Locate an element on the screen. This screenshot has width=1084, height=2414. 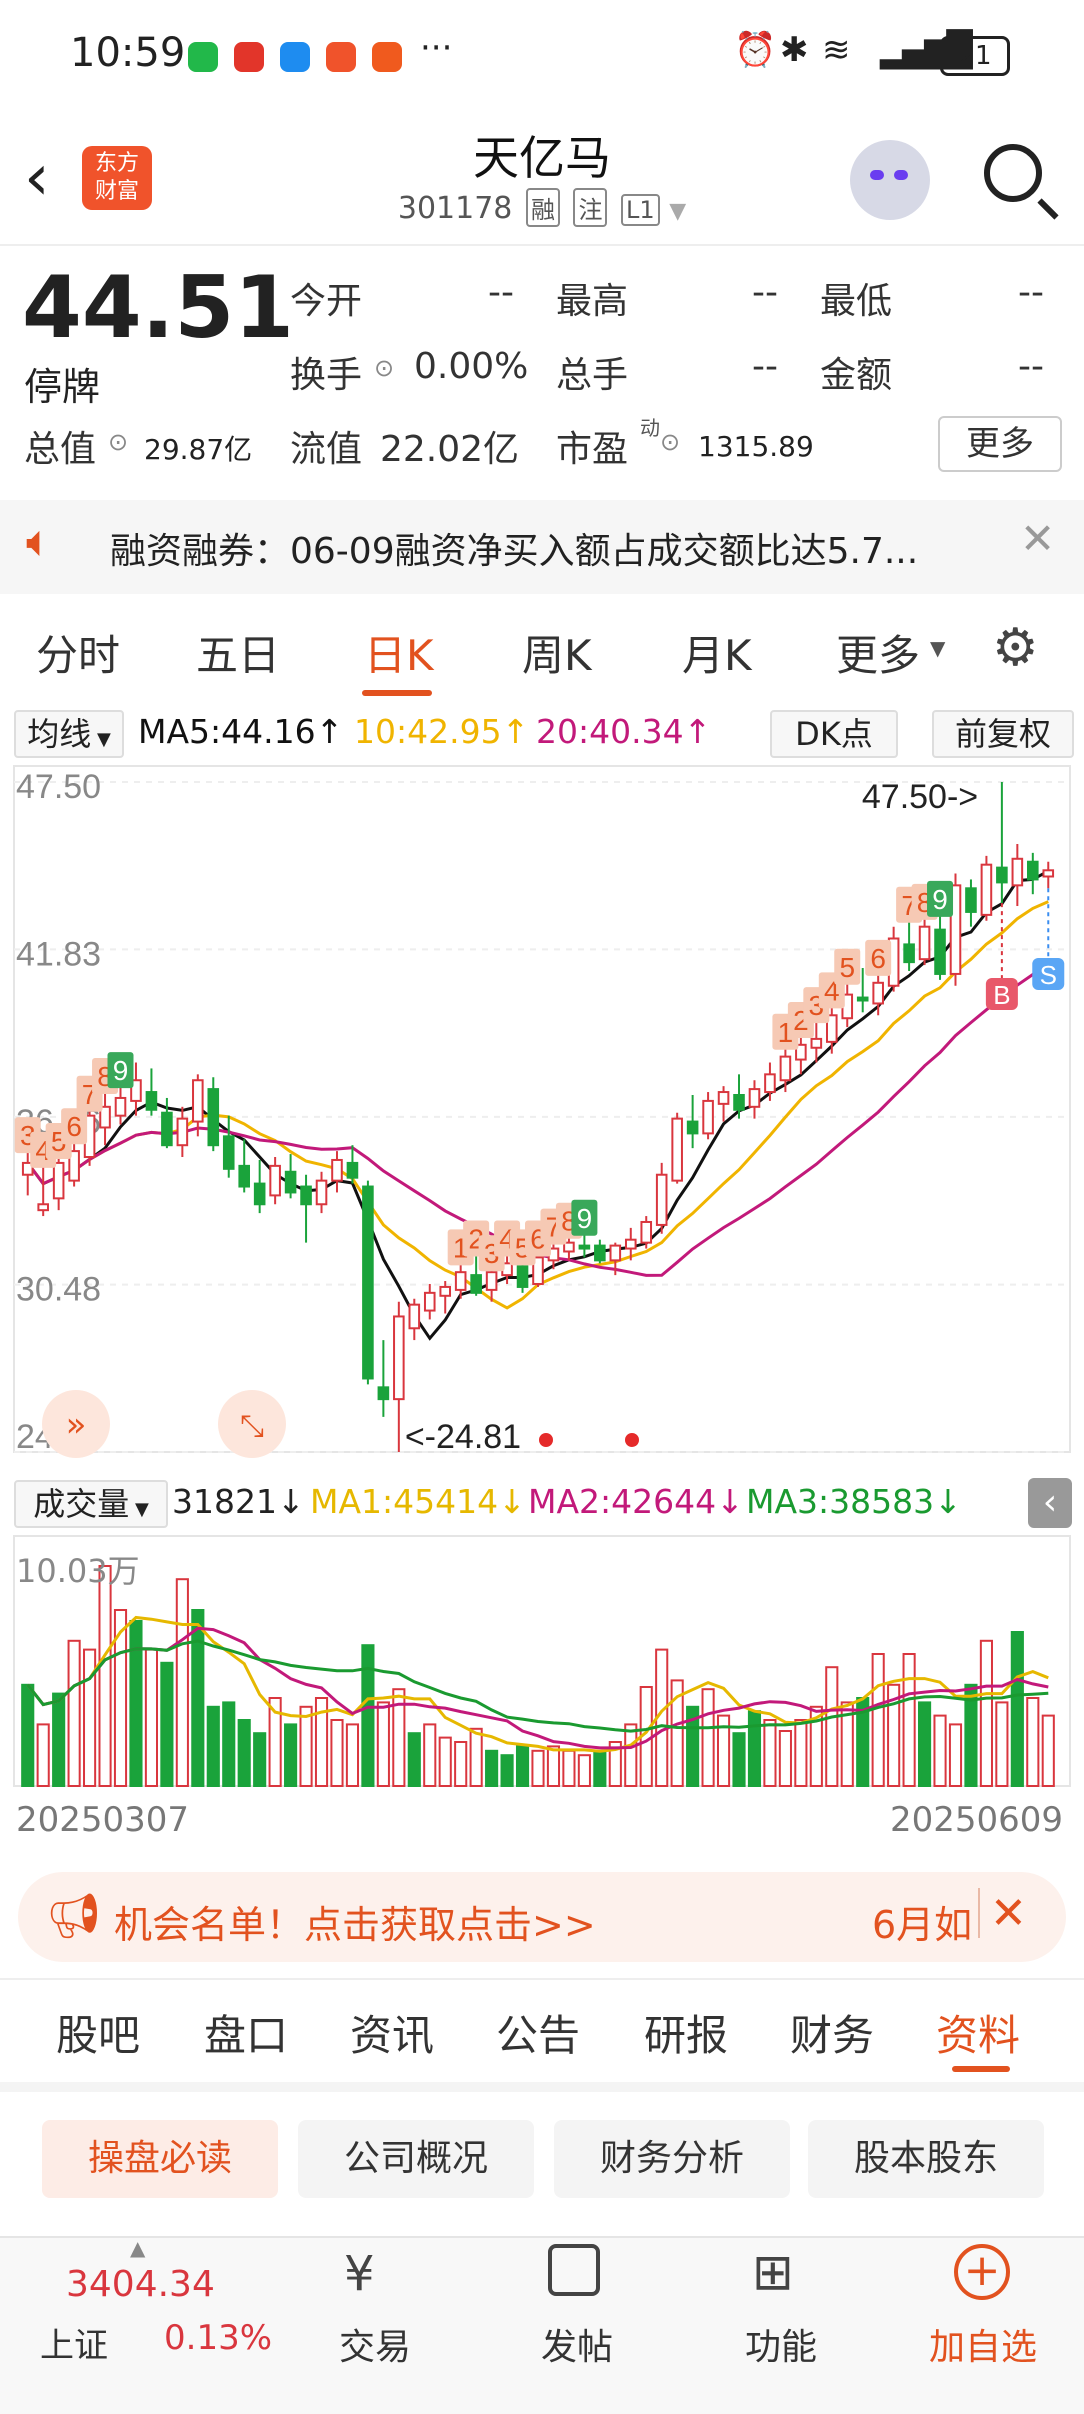
pill-shareholders: 股本股东 is located at coordinates (926, 2159).